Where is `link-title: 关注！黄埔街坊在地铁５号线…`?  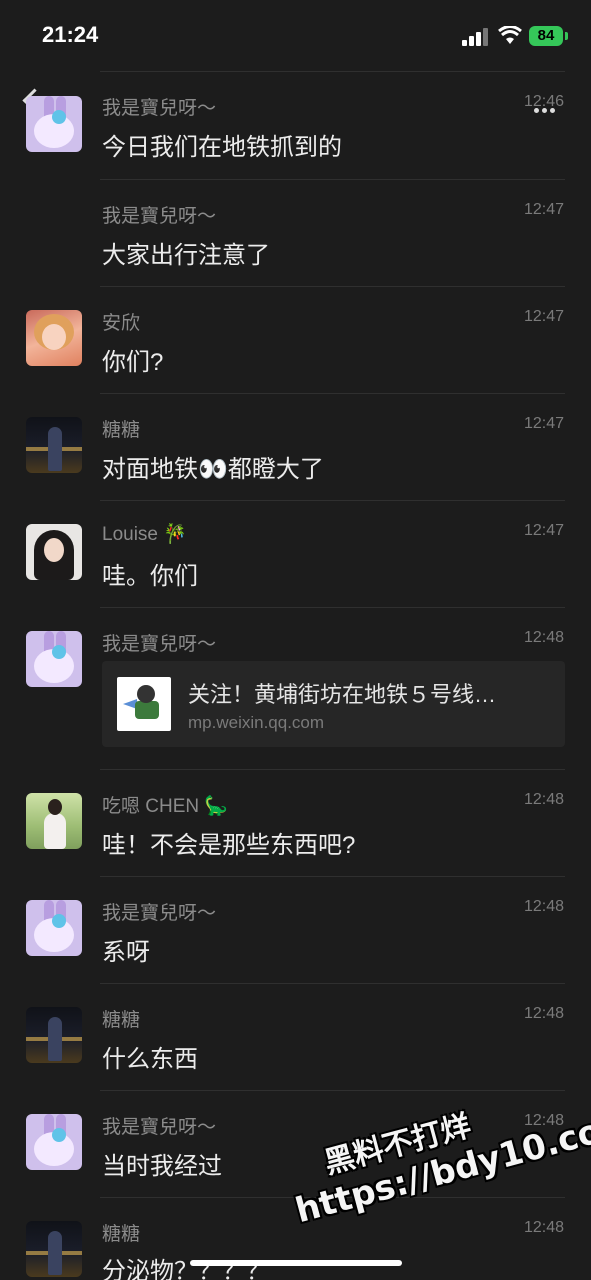
link-title: 关注！黄埔街坊在地铁５号线… is located at coordinates (342, 694).